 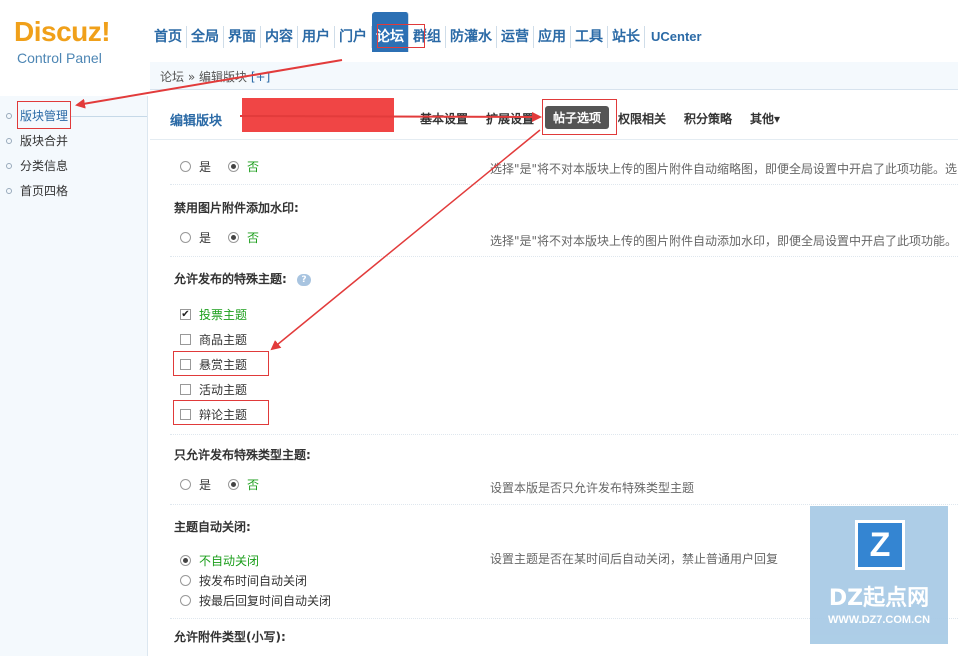 I want to click on dz7-logo-url: WWW.DZ7.COM.CN, so click(x=879, y=620).